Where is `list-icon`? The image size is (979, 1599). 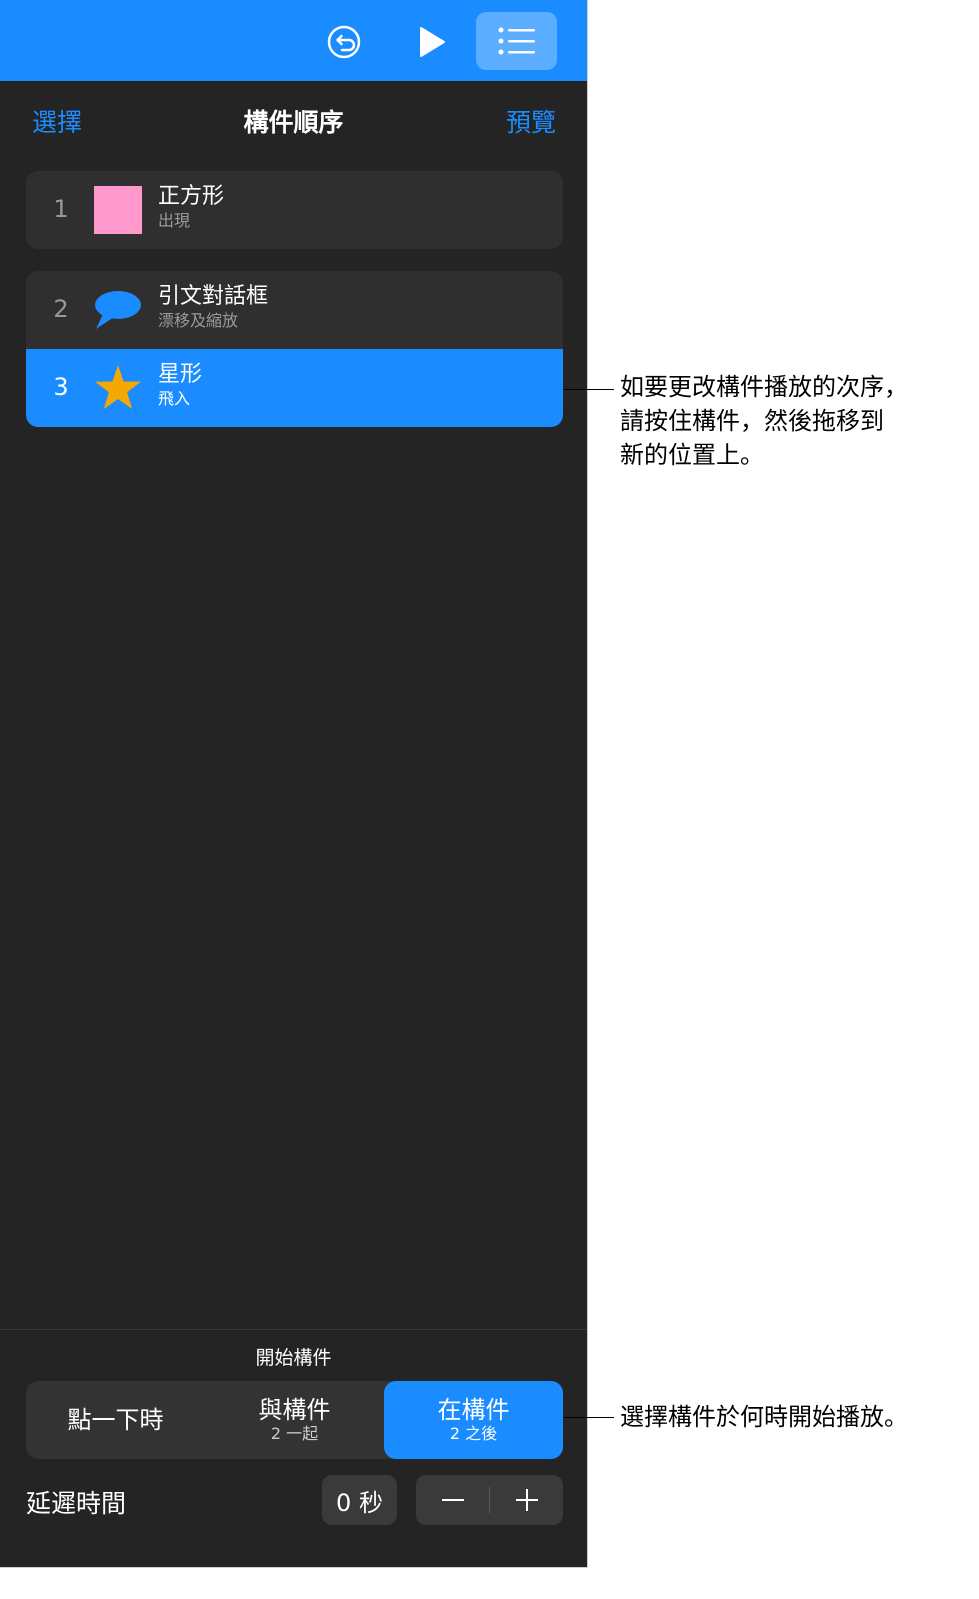
list-icon is located at coordinates (516, 41).